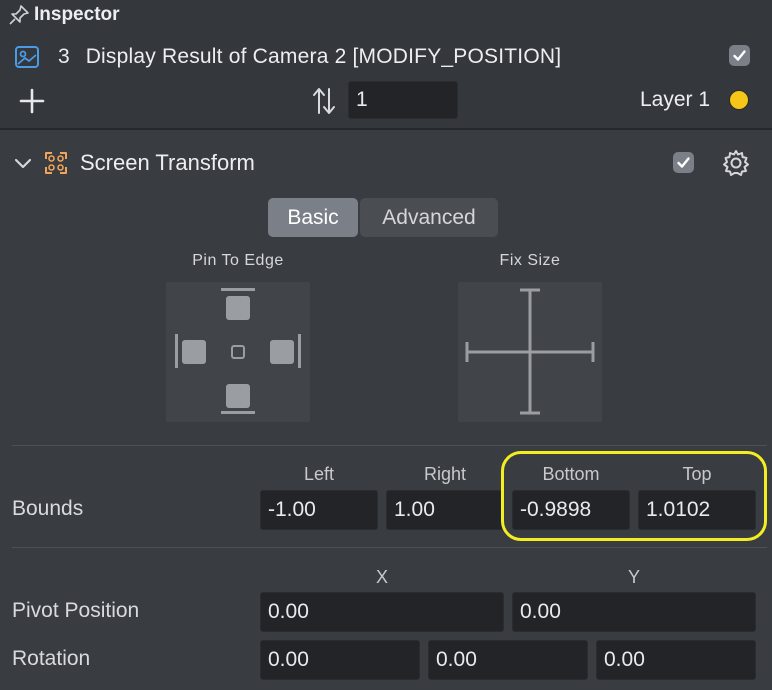  I want to click on pin-to-edge-widget, so click(238, 352).